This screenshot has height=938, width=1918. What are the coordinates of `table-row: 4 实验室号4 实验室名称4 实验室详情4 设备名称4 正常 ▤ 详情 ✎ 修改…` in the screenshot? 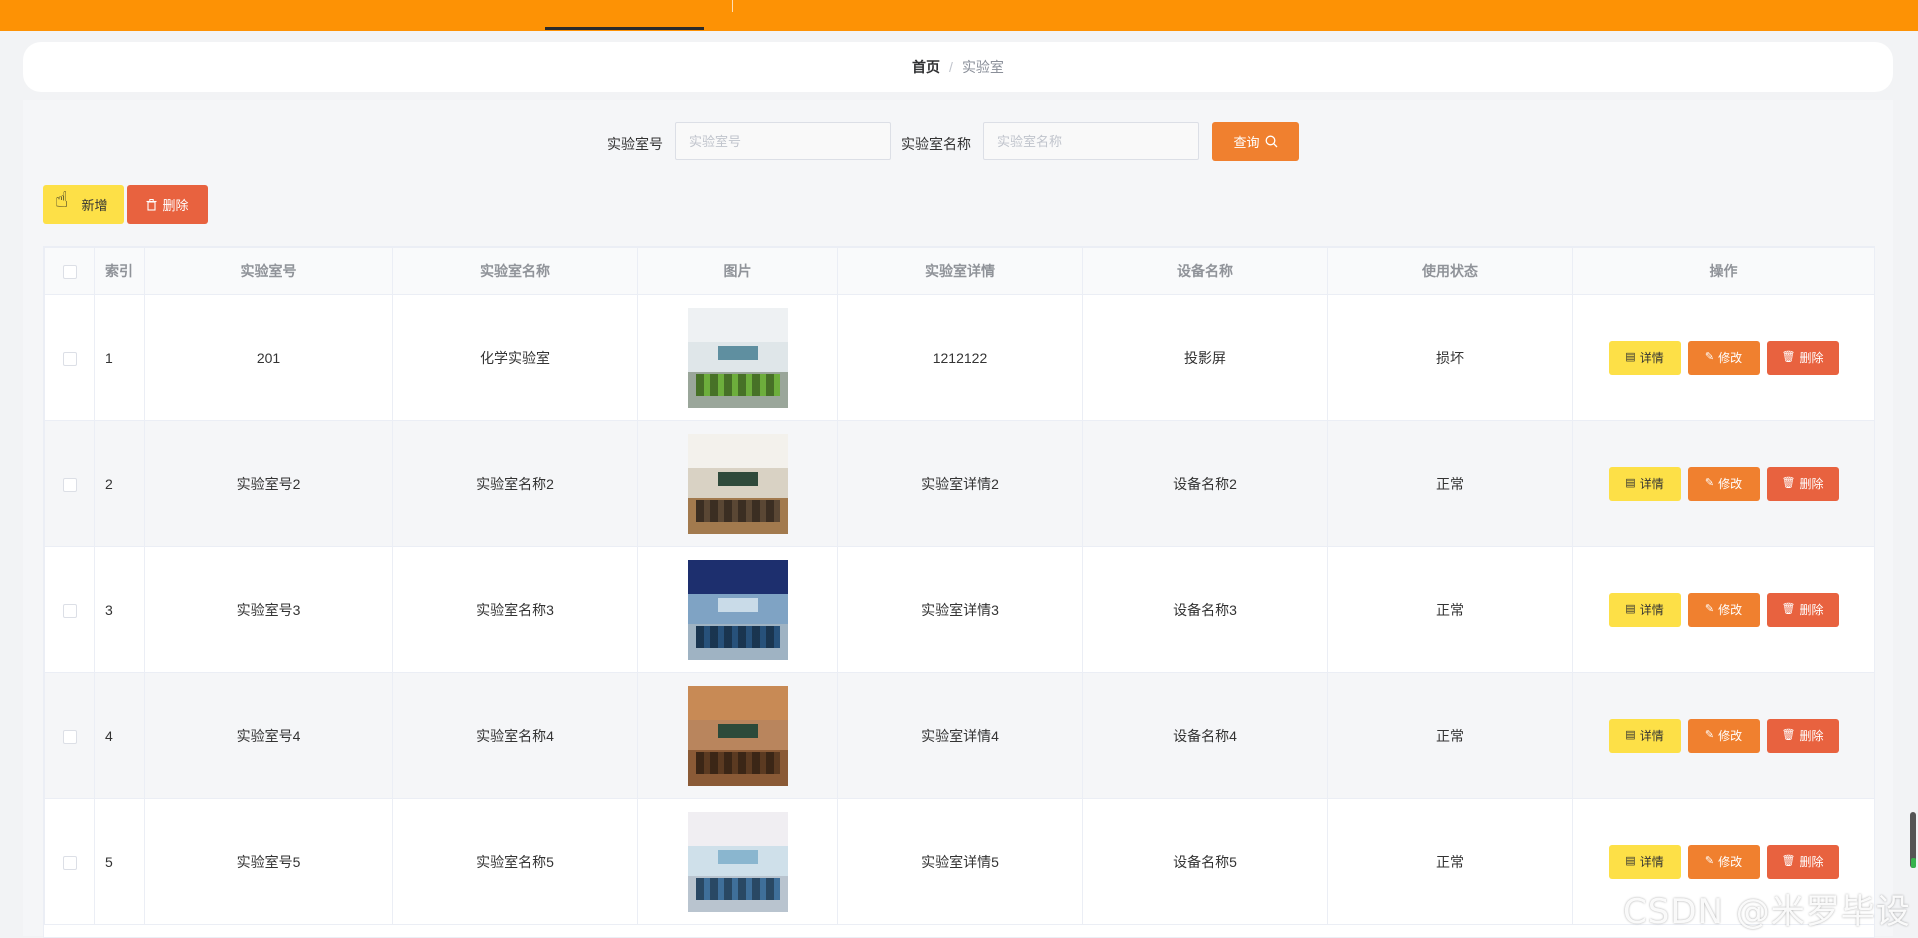 It's located at (959, 735).